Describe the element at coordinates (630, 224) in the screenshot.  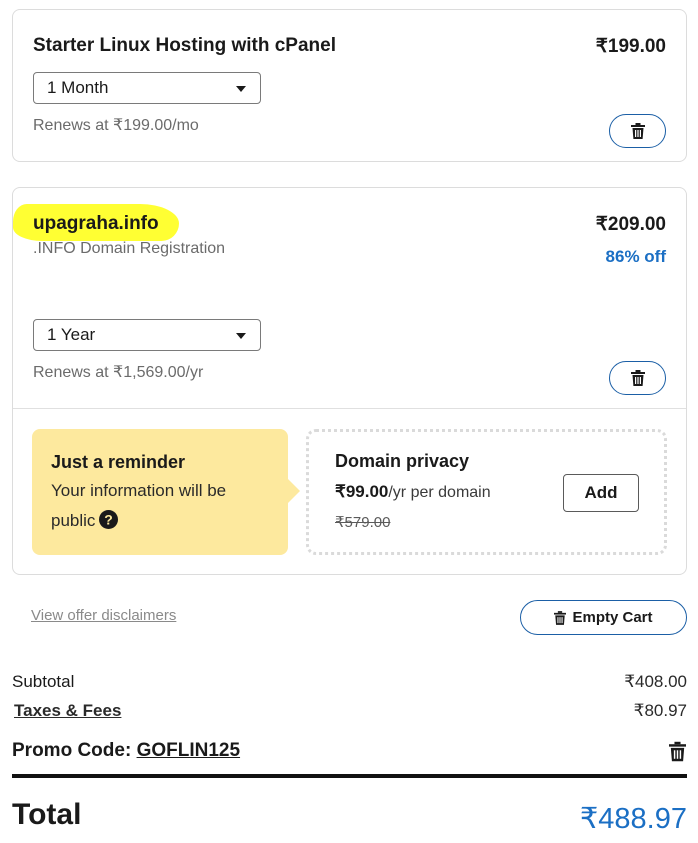
I see `domain-price: ₹209.00` at that location.